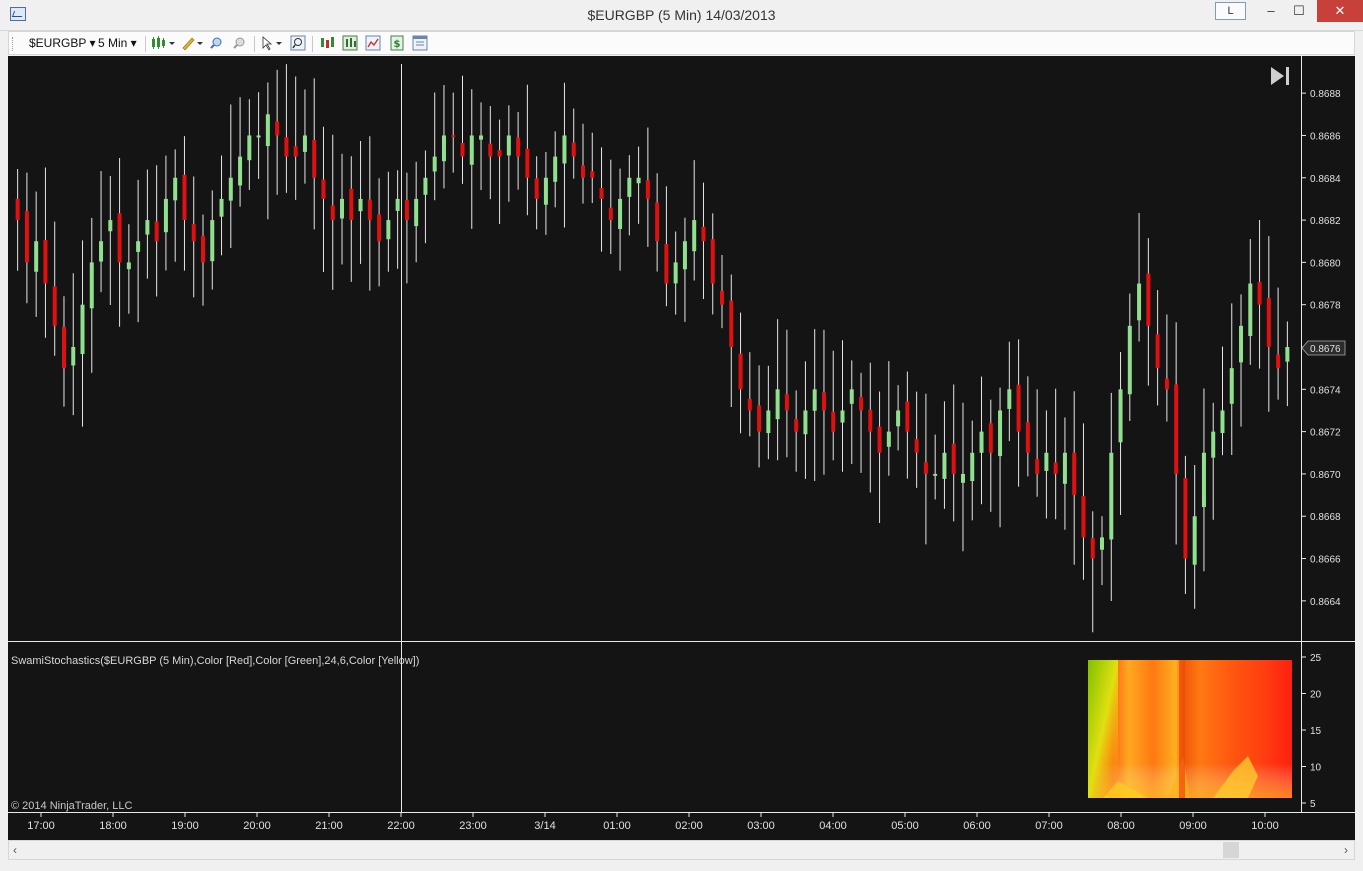  I want to click on zoom-in-icon, so click(216, 43).